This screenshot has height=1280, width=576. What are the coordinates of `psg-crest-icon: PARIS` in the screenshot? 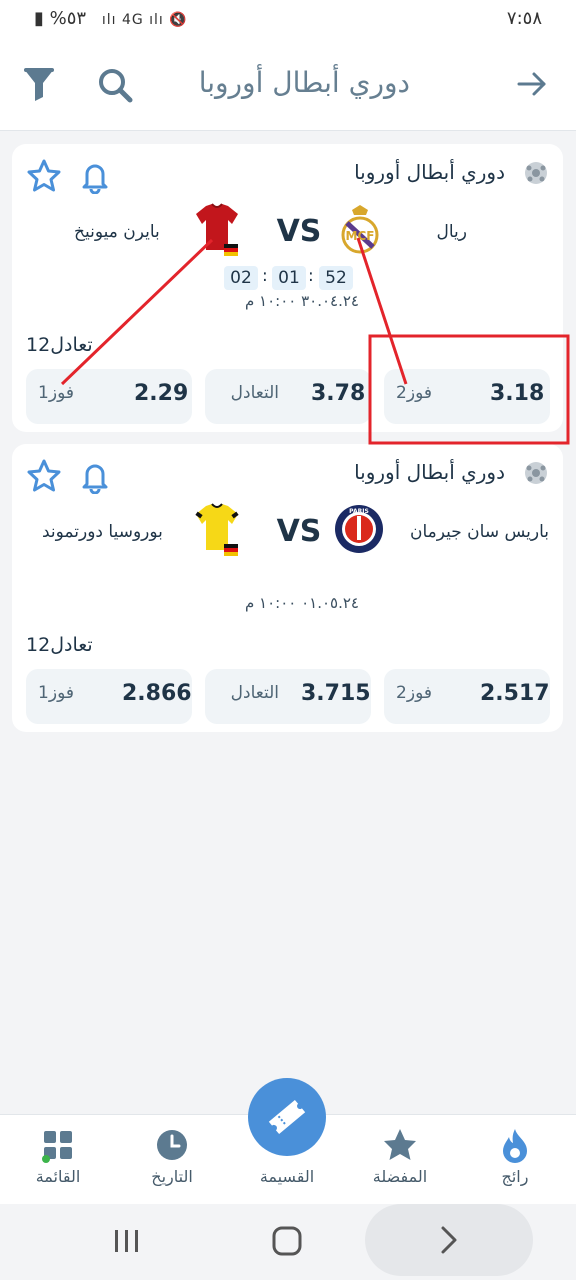 It's located at (359, 529).